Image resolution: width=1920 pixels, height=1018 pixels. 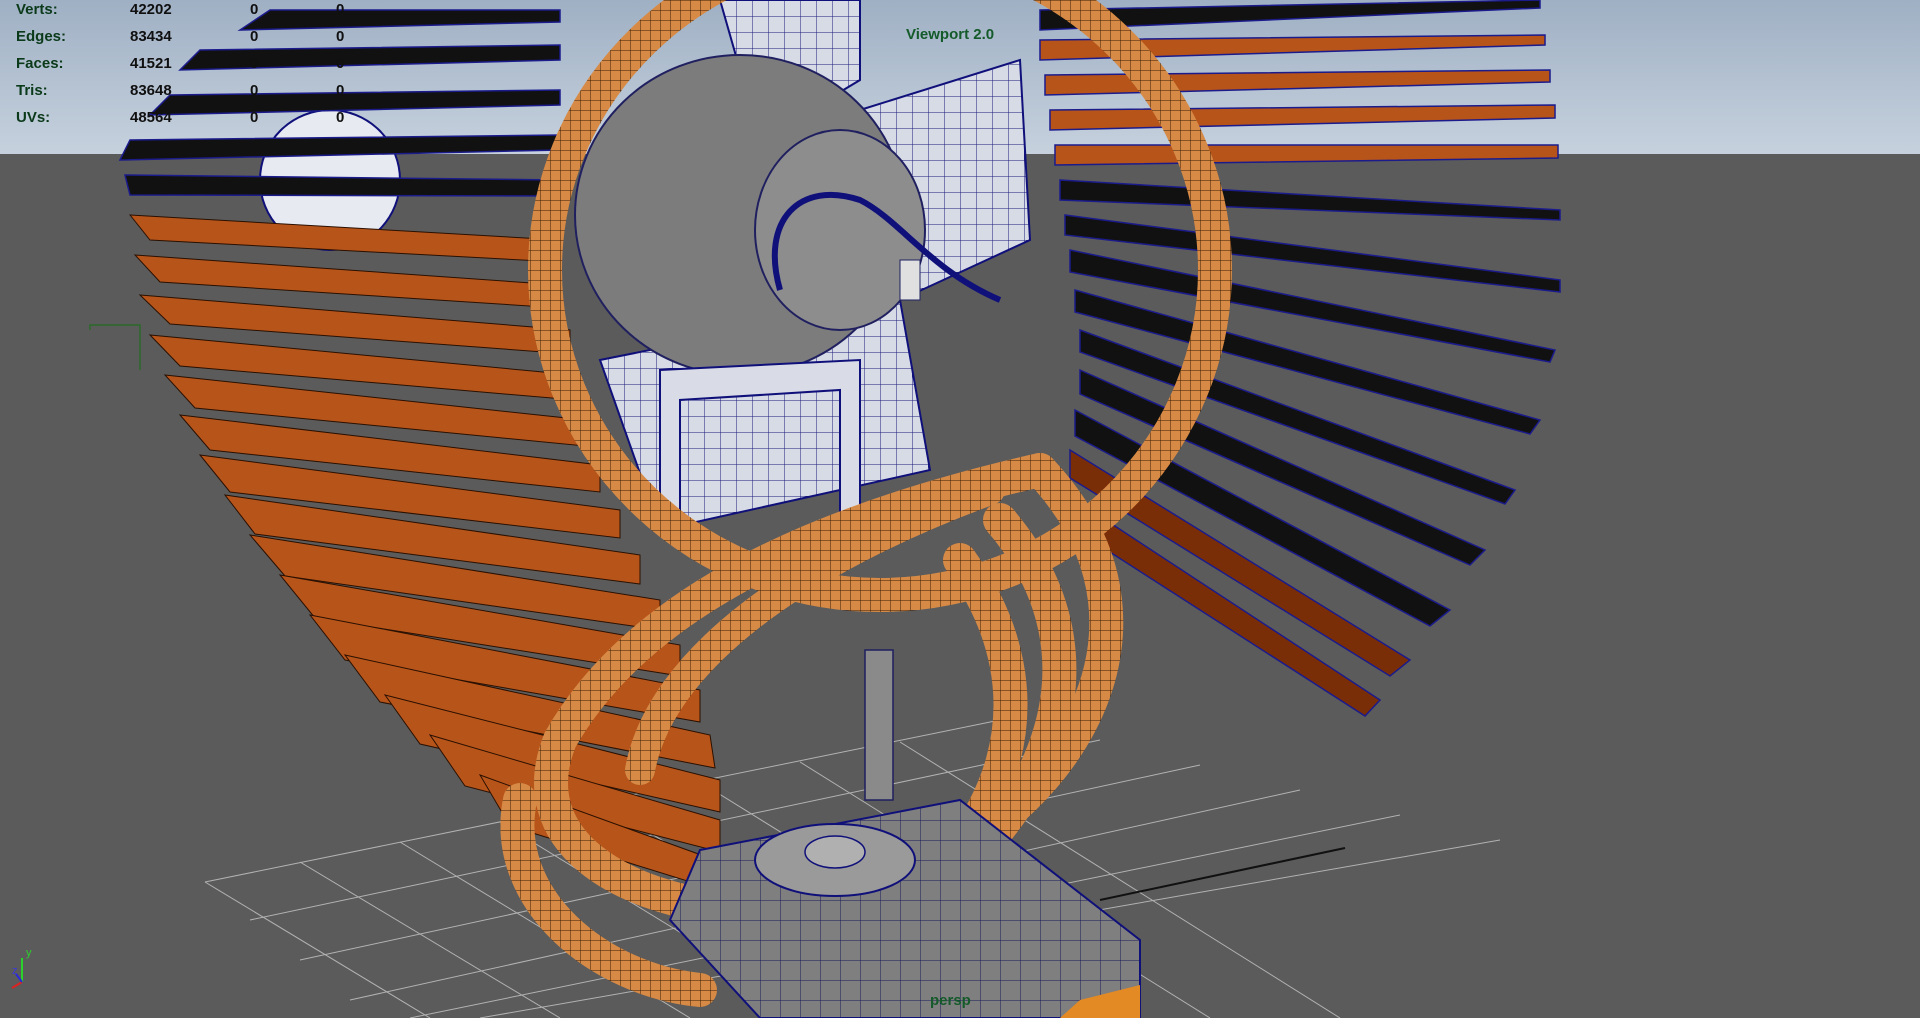 I want to click on camera-name-label: persp, so click(x=950, y=1000).